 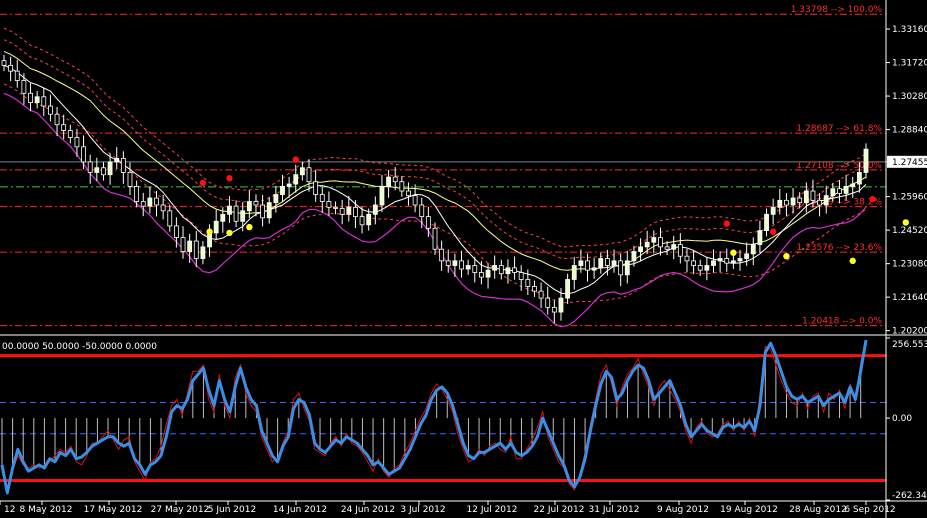 I want to click on current-price-label: 1.27455, so click(x=909, y=163).